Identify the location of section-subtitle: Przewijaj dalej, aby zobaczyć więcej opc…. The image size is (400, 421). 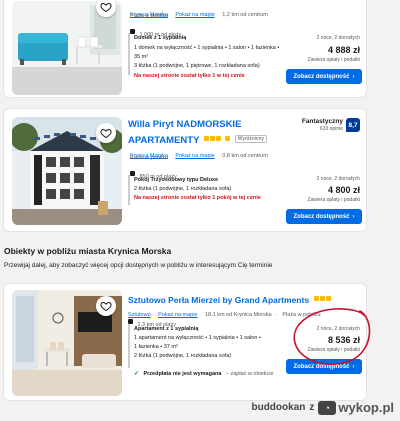
(138, 265).